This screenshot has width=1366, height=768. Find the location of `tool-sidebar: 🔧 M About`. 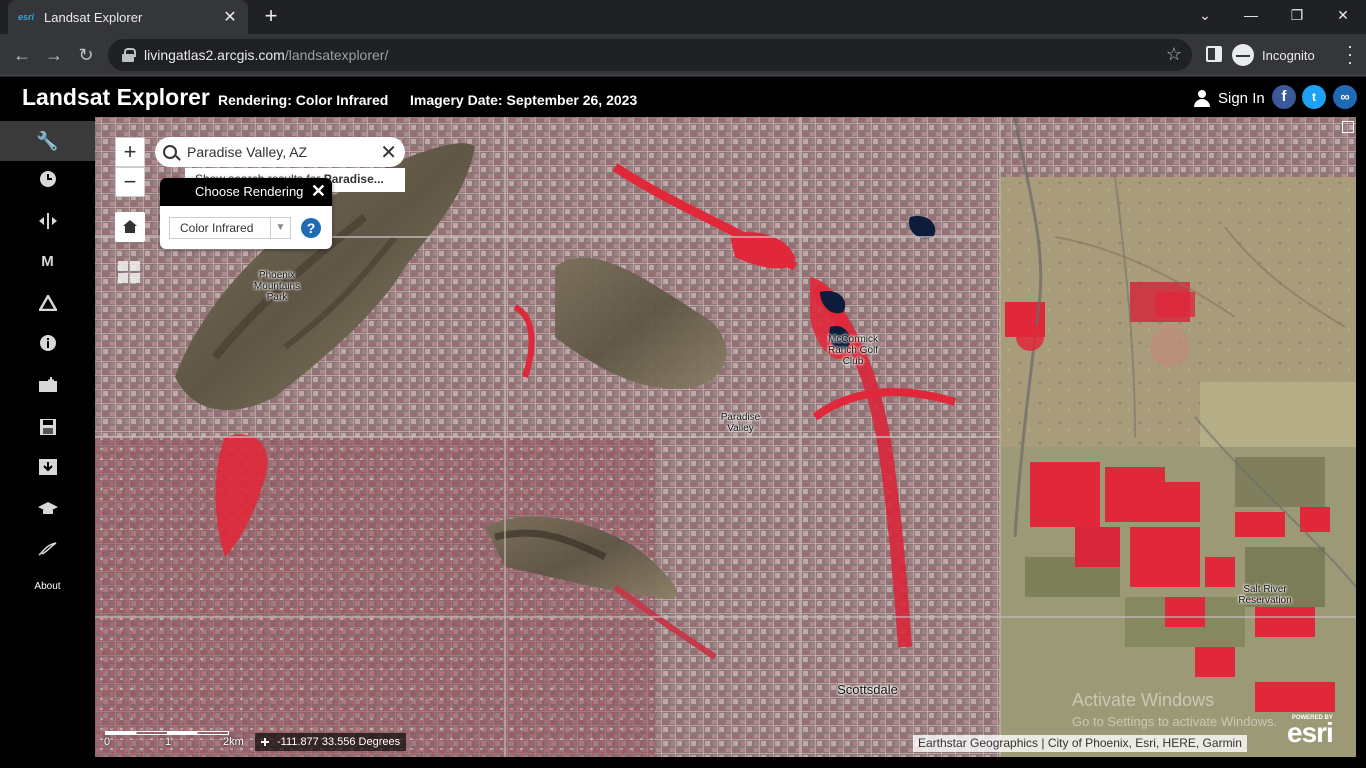

tool-sidebar: 🔧 M About is located at coordinates (47, 442).